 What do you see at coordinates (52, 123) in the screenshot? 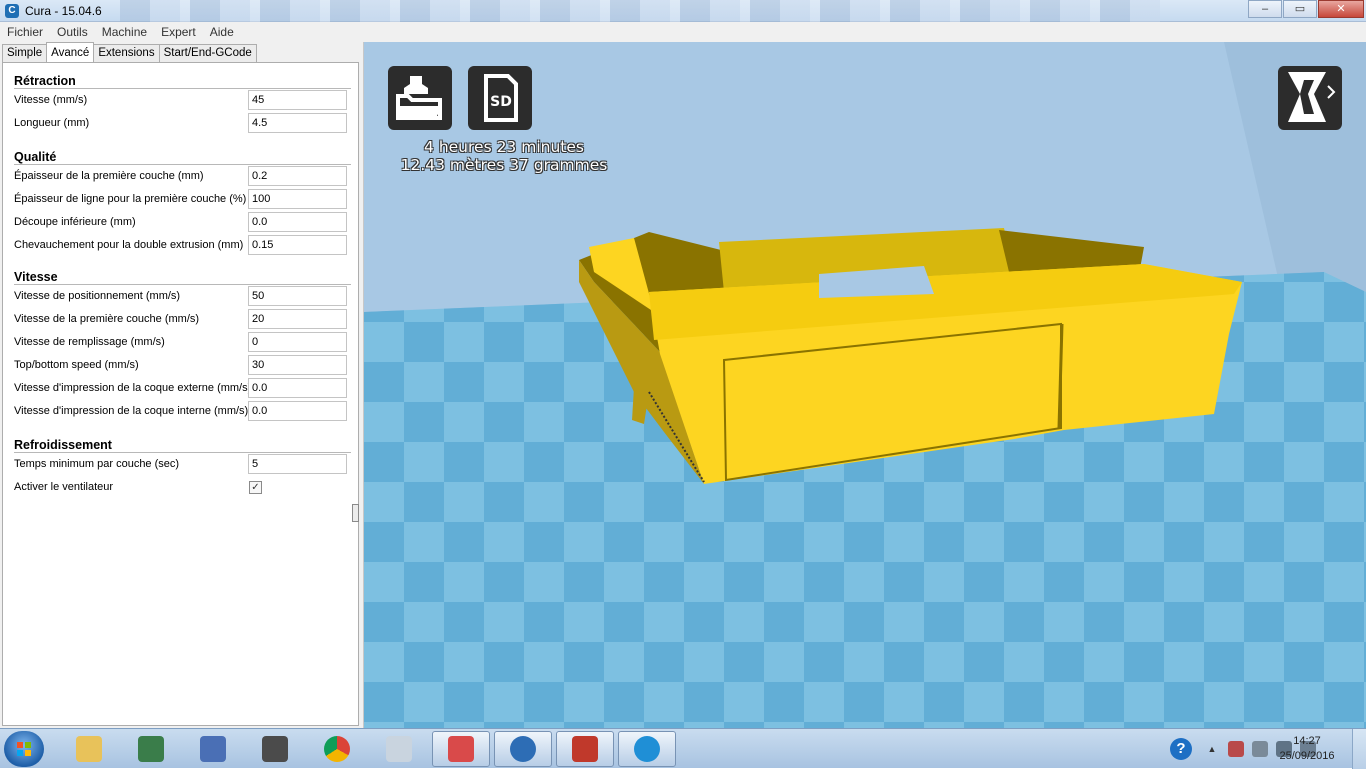
I see `setting-label: Longueur (mm)` at bounding box center [52, 123].